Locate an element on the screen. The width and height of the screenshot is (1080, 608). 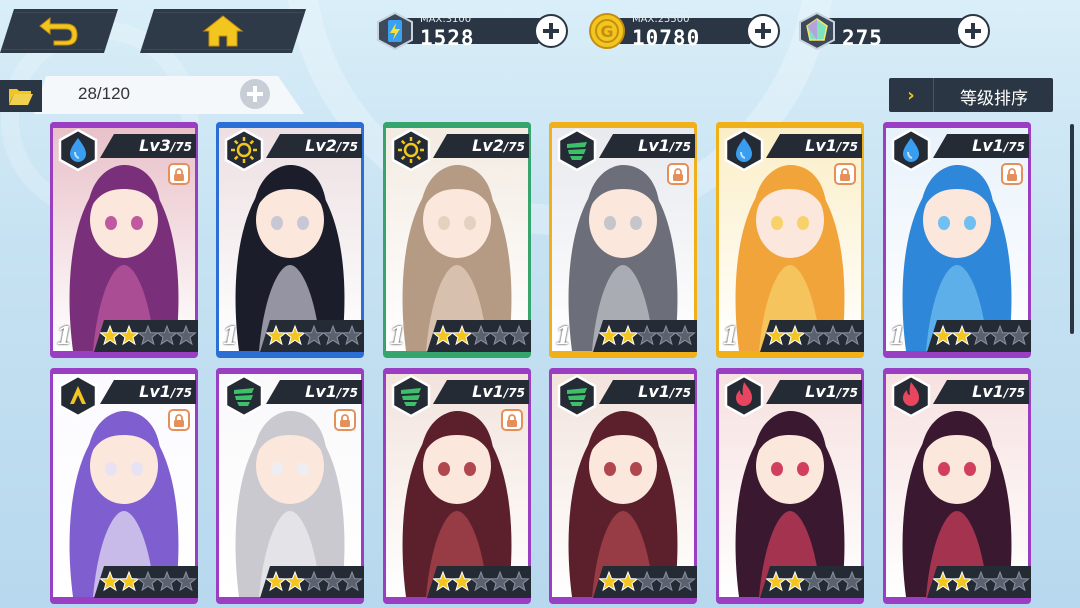
add-energy-button is located at coordinates (551, 31).